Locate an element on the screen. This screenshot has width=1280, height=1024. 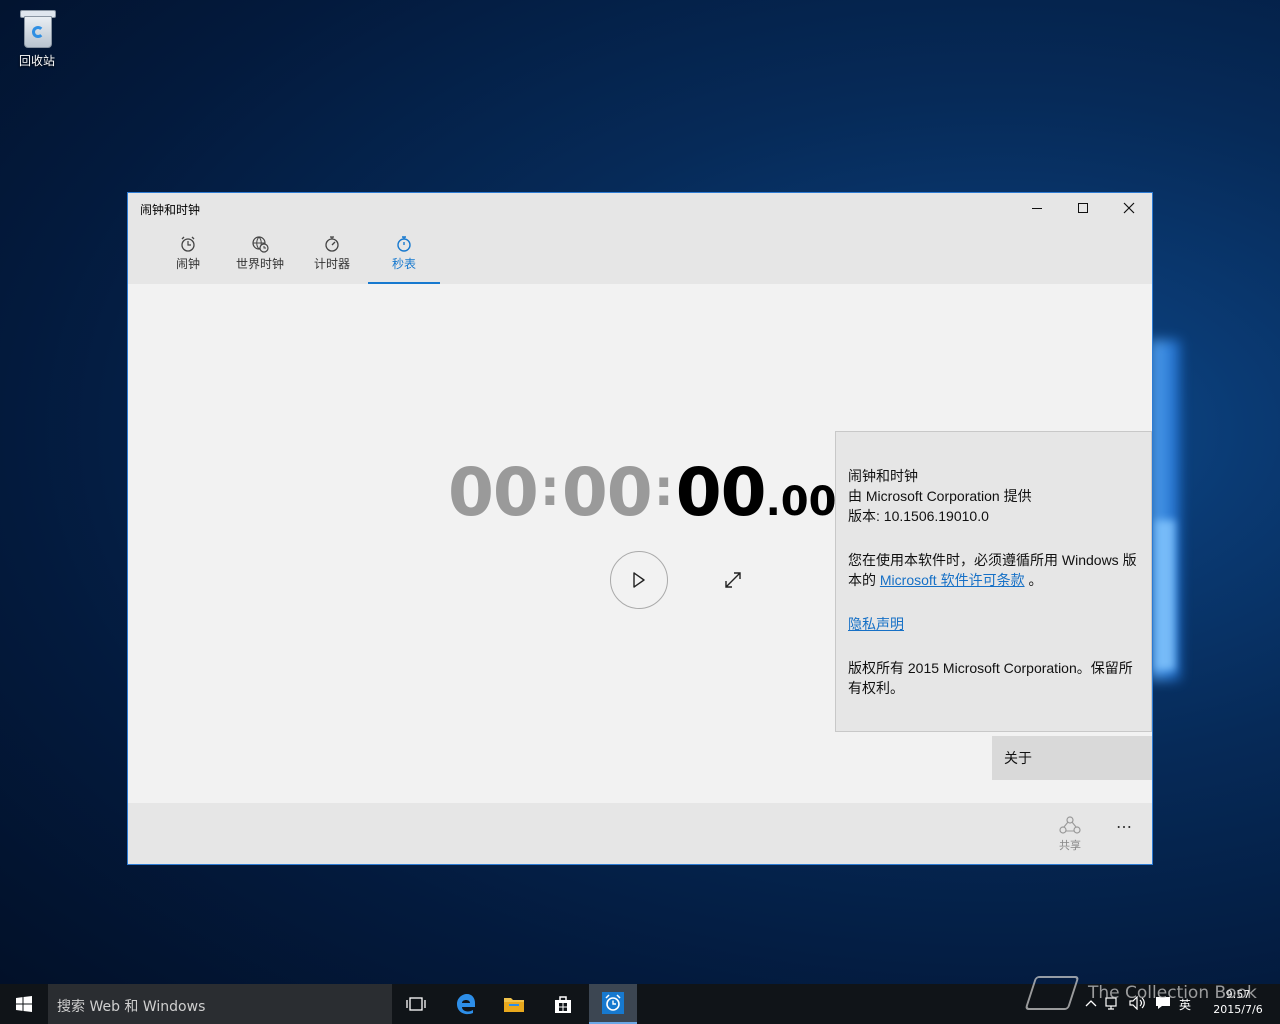
task-view-icon is located at coordinates (416, 1004).